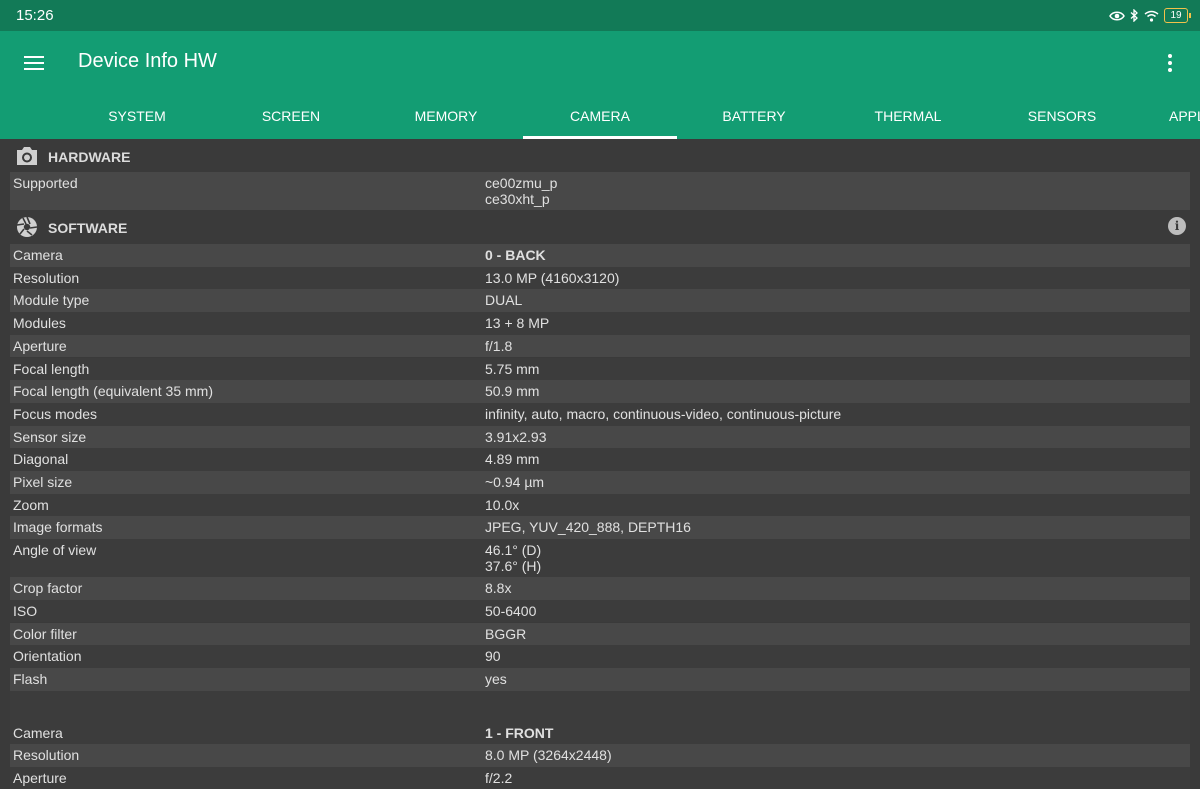  I want to click on row-key: Zoom, so click(31, 504).